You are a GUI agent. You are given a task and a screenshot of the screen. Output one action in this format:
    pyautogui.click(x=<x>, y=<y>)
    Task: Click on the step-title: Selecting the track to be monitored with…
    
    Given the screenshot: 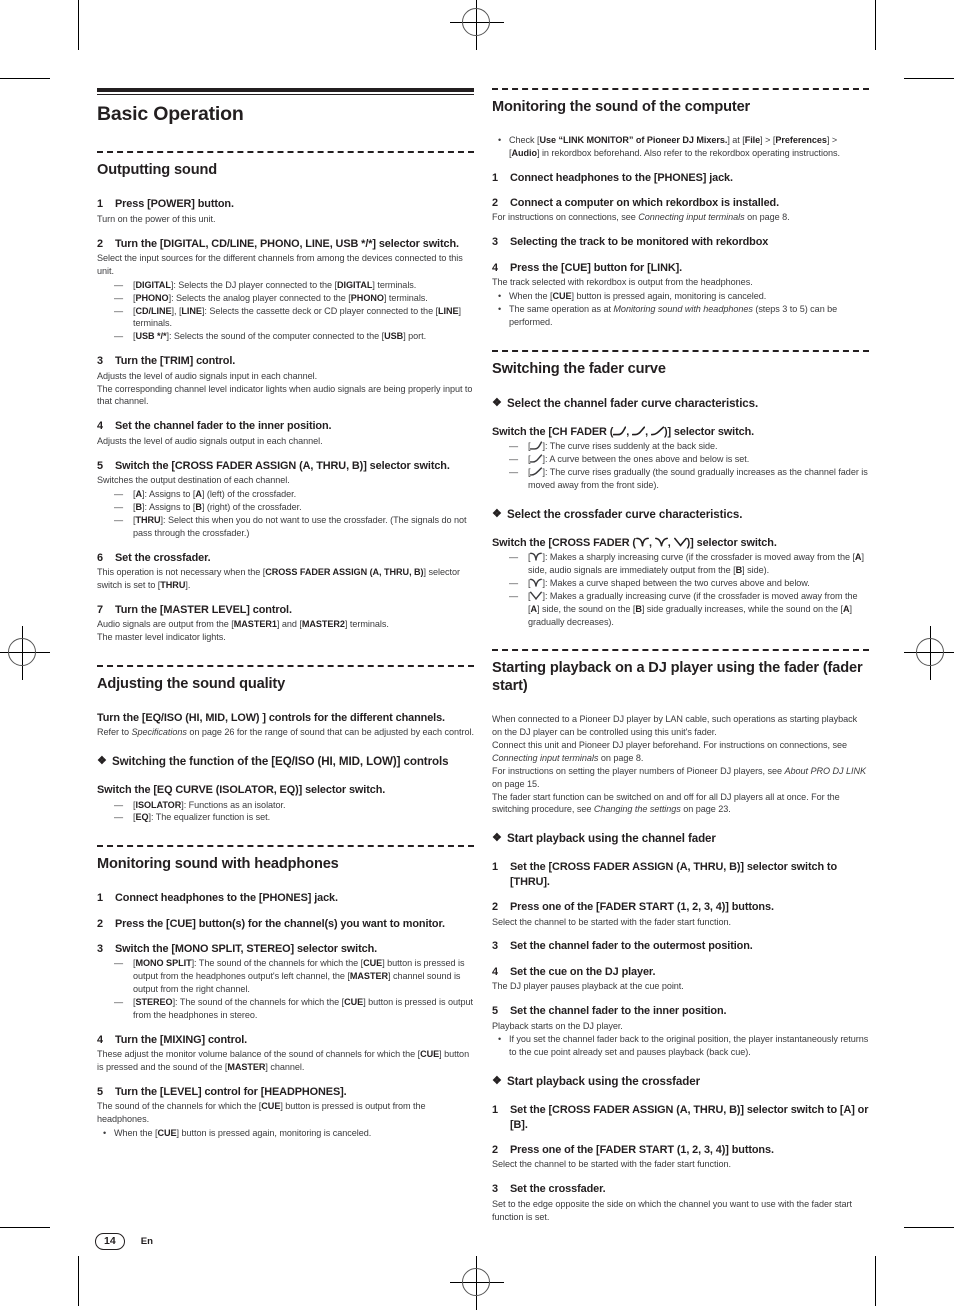 What is the action you would take?
    pyautogui.click(x=639, y=242)
    